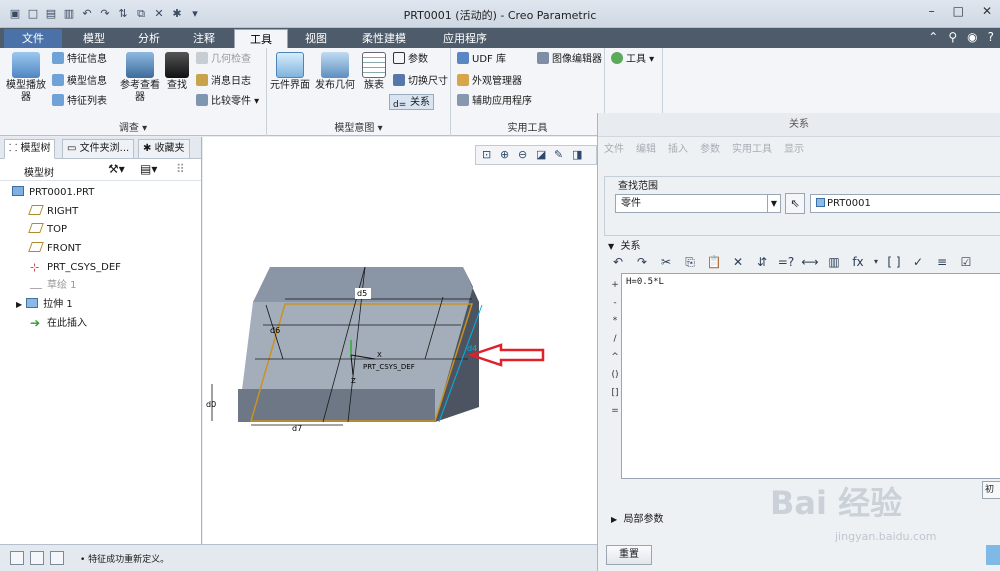 The height and width of the screenshot is (571, 1000). What do you see at coordinates (987, 11) in the screenshot?
I see `close-button: ✕` at bounding box center [987, 11].